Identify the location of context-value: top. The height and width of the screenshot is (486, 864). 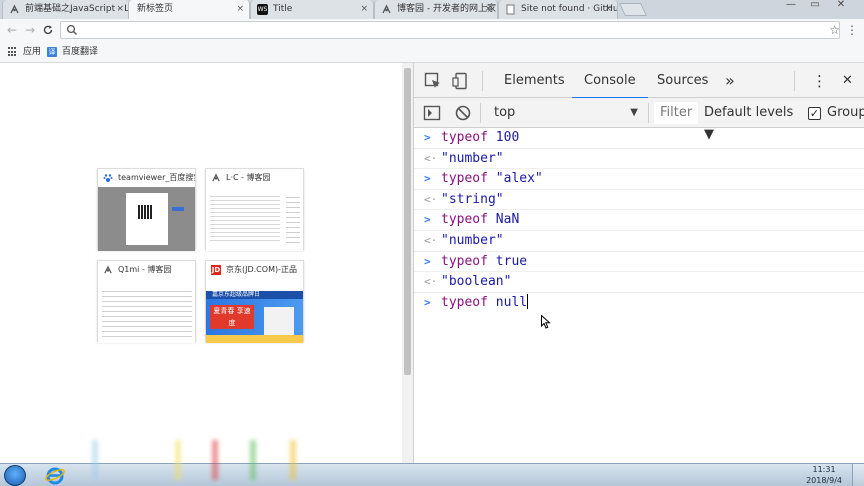
(505, 112).